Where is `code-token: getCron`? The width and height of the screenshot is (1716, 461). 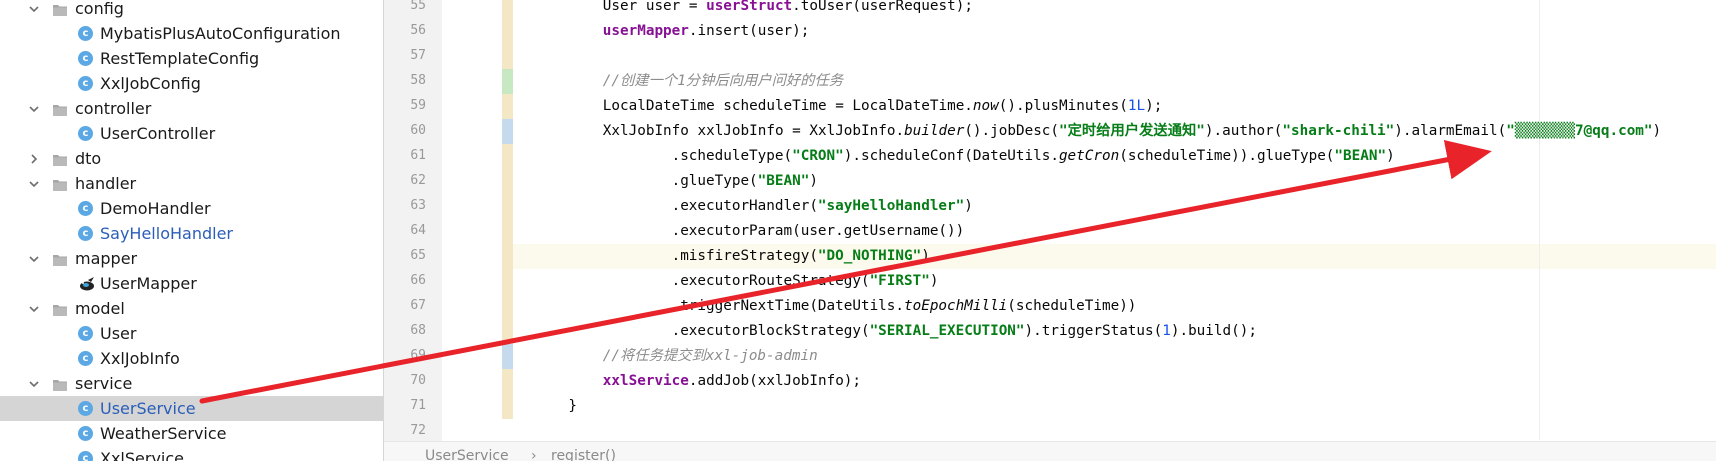 code-token: getCron is located at coordinates (1089, 156).